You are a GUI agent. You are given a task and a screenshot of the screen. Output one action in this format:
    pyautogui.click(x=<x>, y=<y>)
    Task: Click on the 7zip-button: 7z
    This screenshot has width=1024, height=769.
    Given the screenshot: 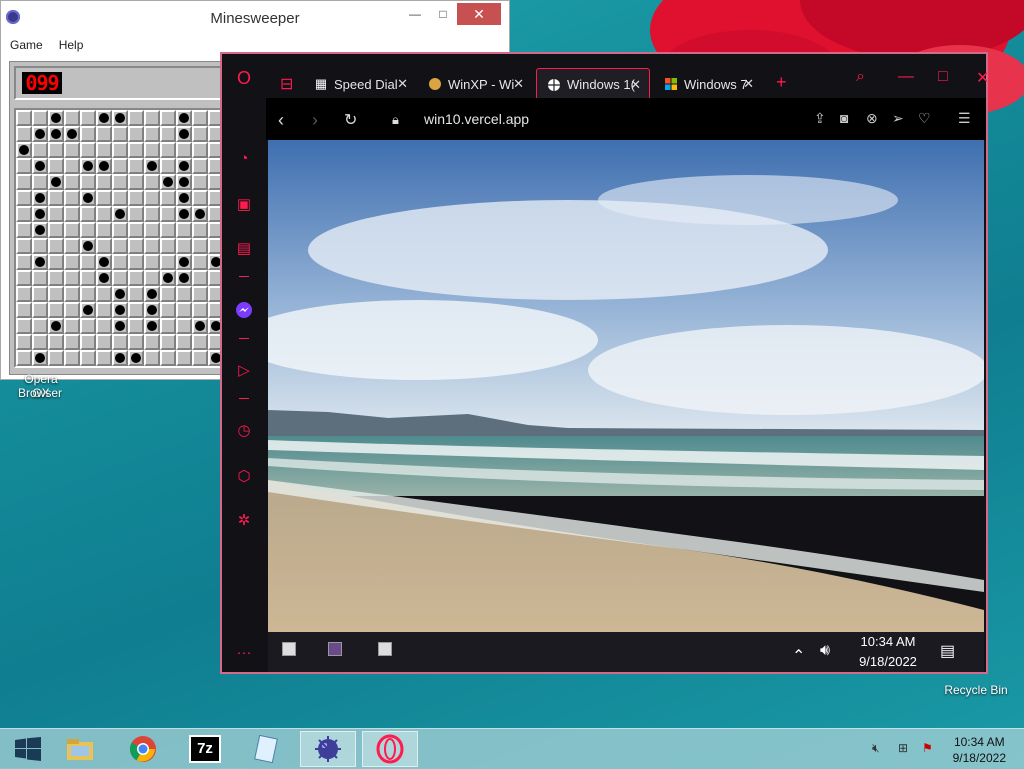 What is the action you would take?
    pyautogui.click(x=205, y=749)
    